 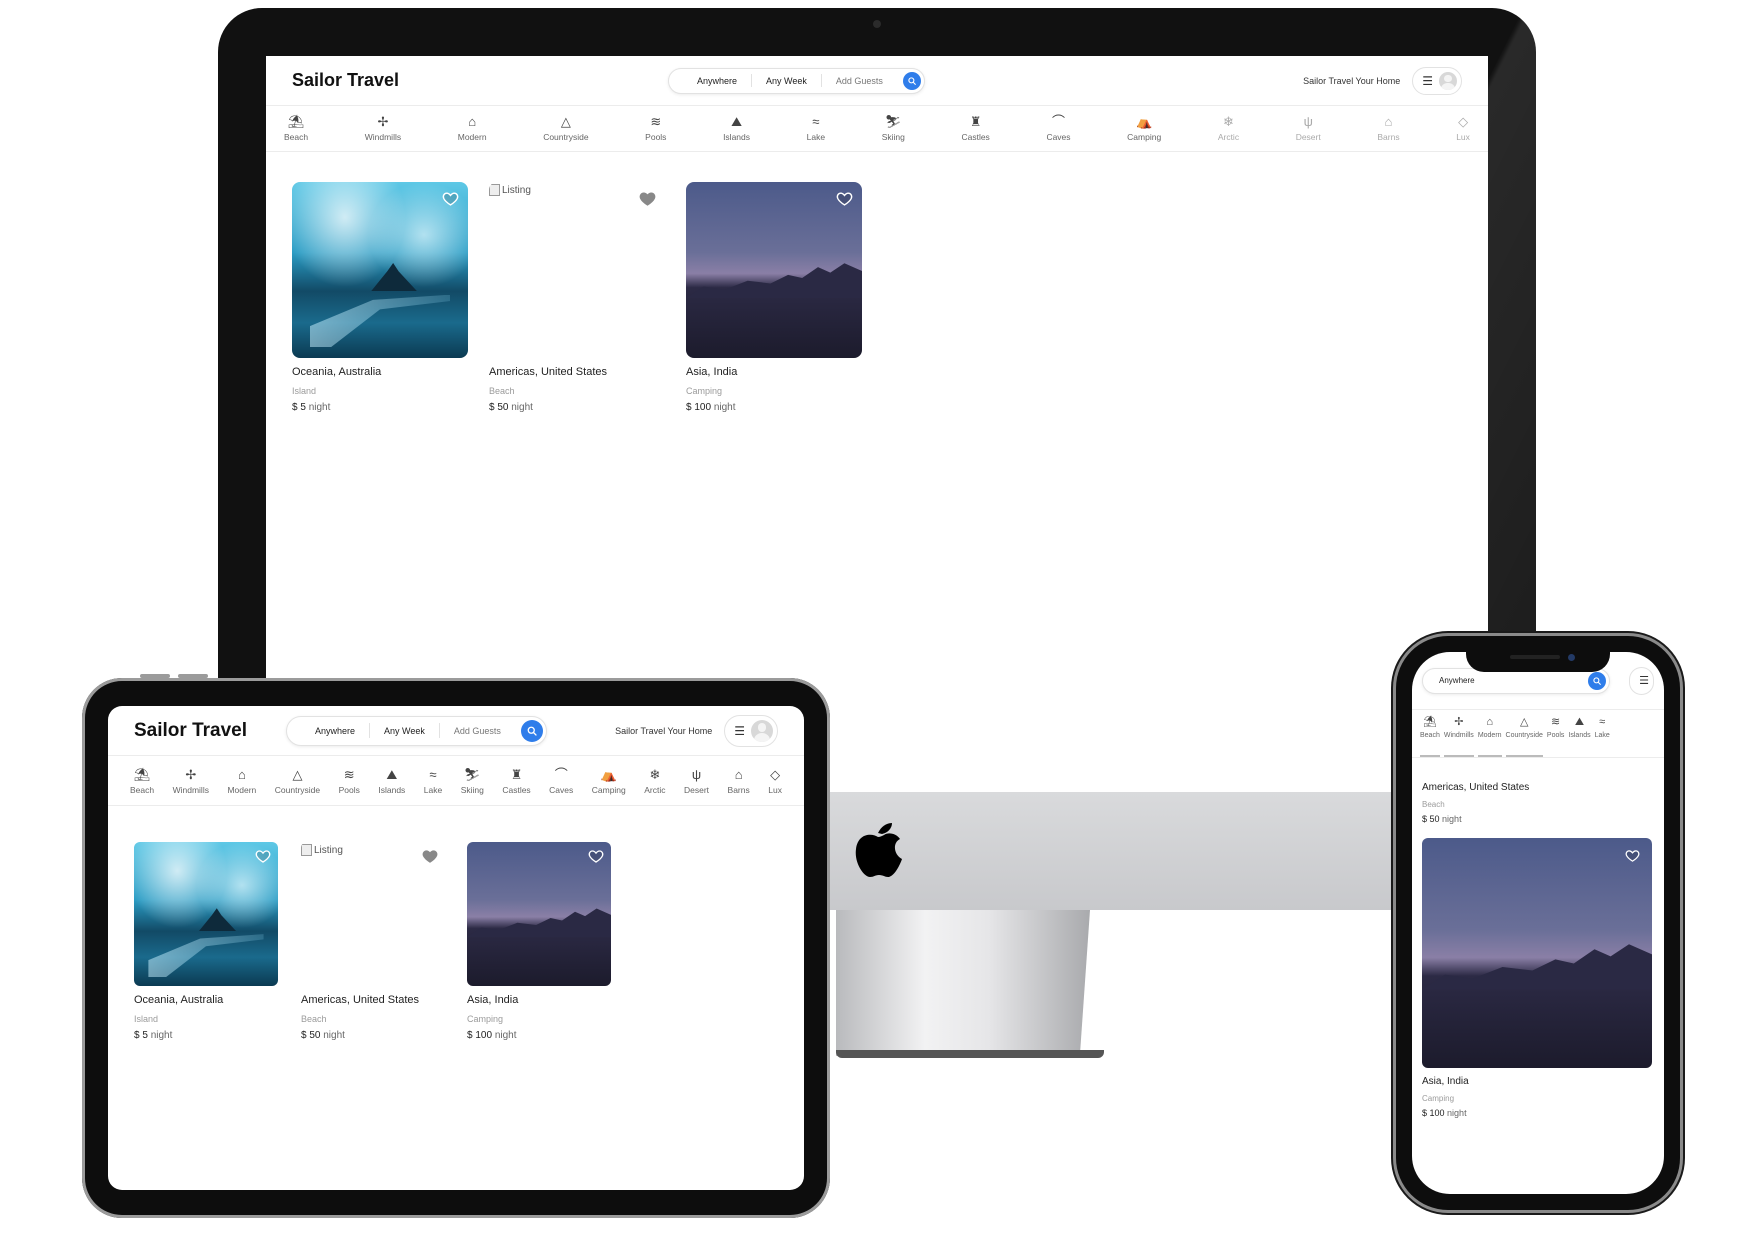 I want to click on cave-icon: ⌒, so click(x=561, y=774).